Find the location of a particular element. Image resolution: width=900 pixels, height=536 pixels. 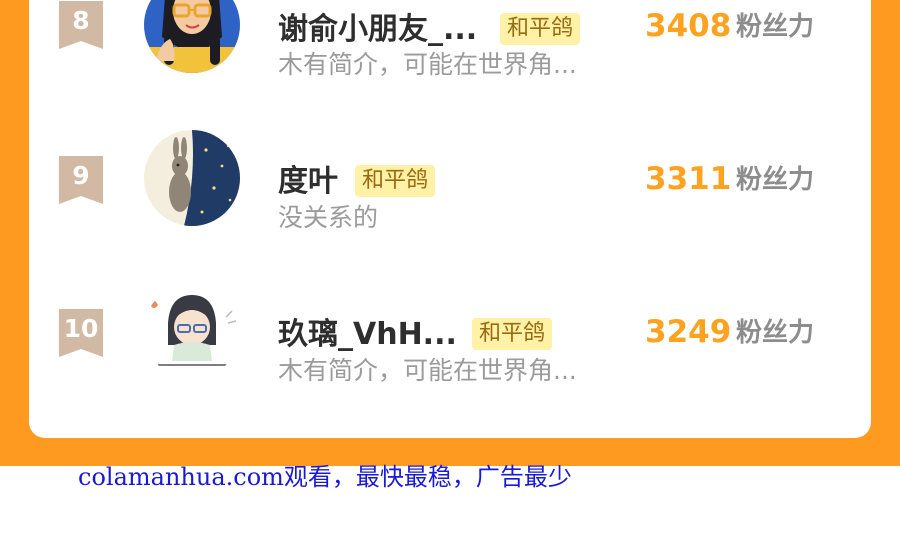

rank-badge: 8 is located at coordinates (81, 25).